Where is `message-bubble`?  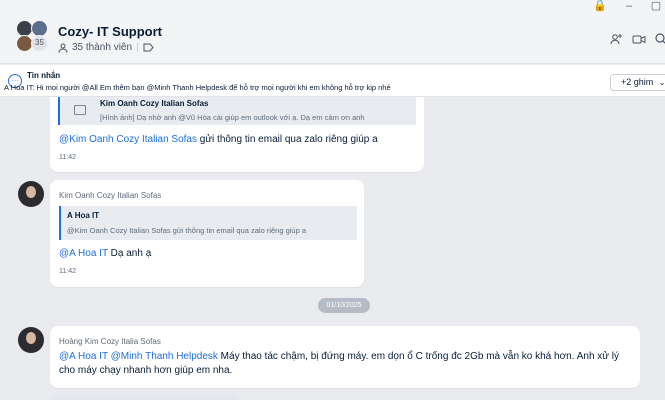
message-bubble is located at coordinates (145, 396).